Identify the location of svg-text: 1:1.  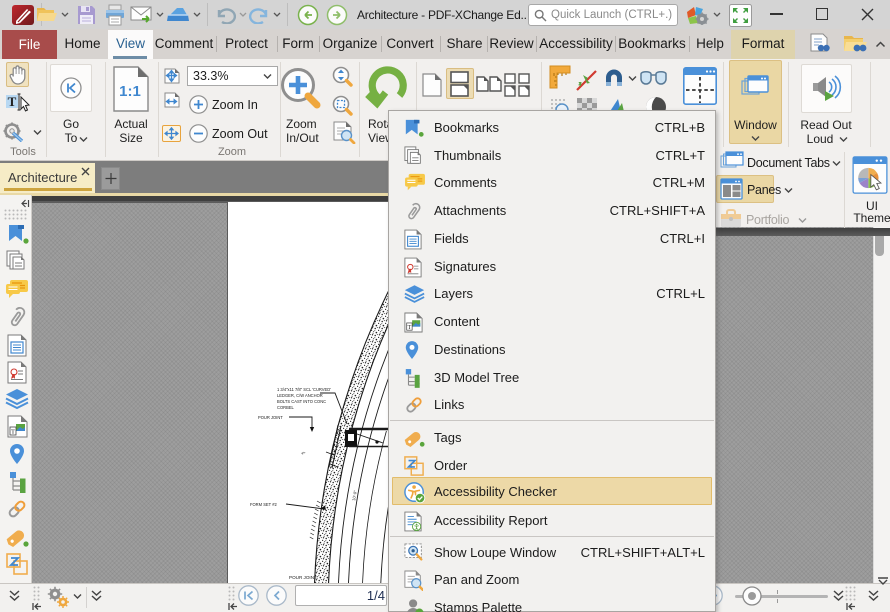
(130, 91).